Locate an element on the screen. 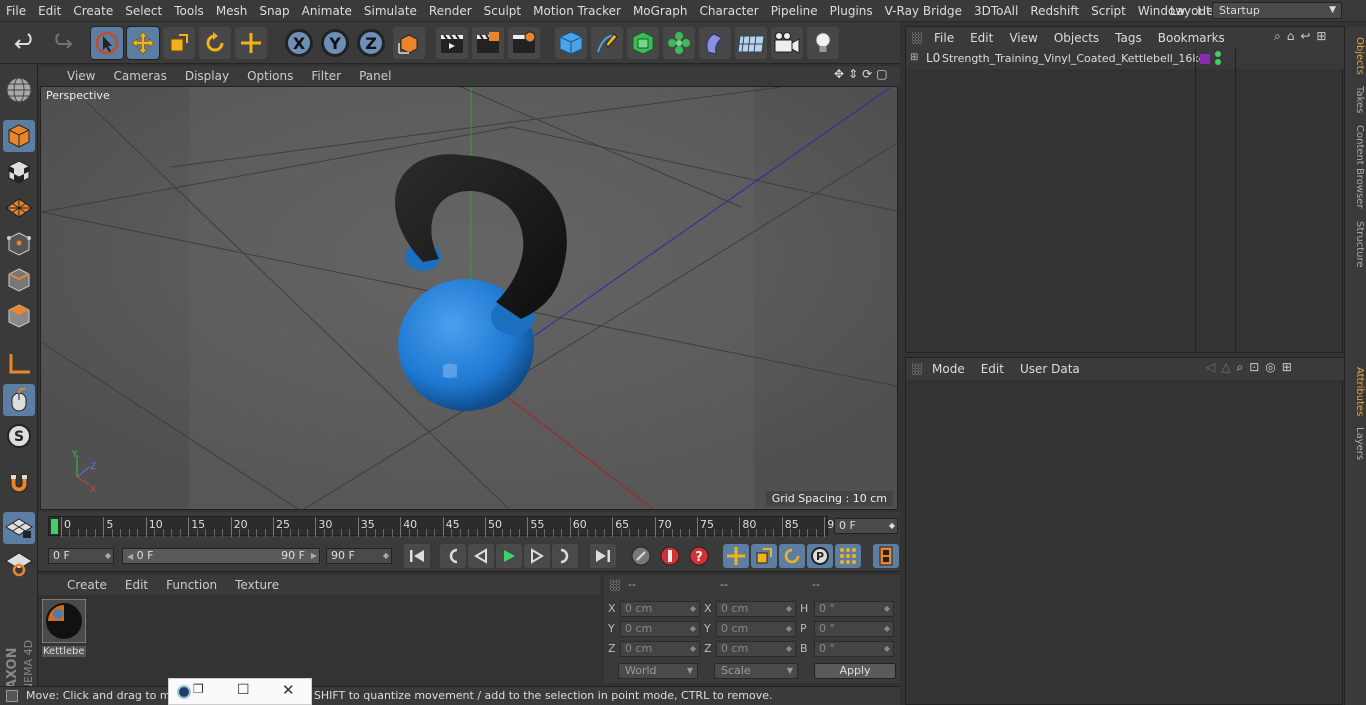 The width and height of the screenshot is (1366, 705). z-axis-button: Z is located at coordinates (371, 43).